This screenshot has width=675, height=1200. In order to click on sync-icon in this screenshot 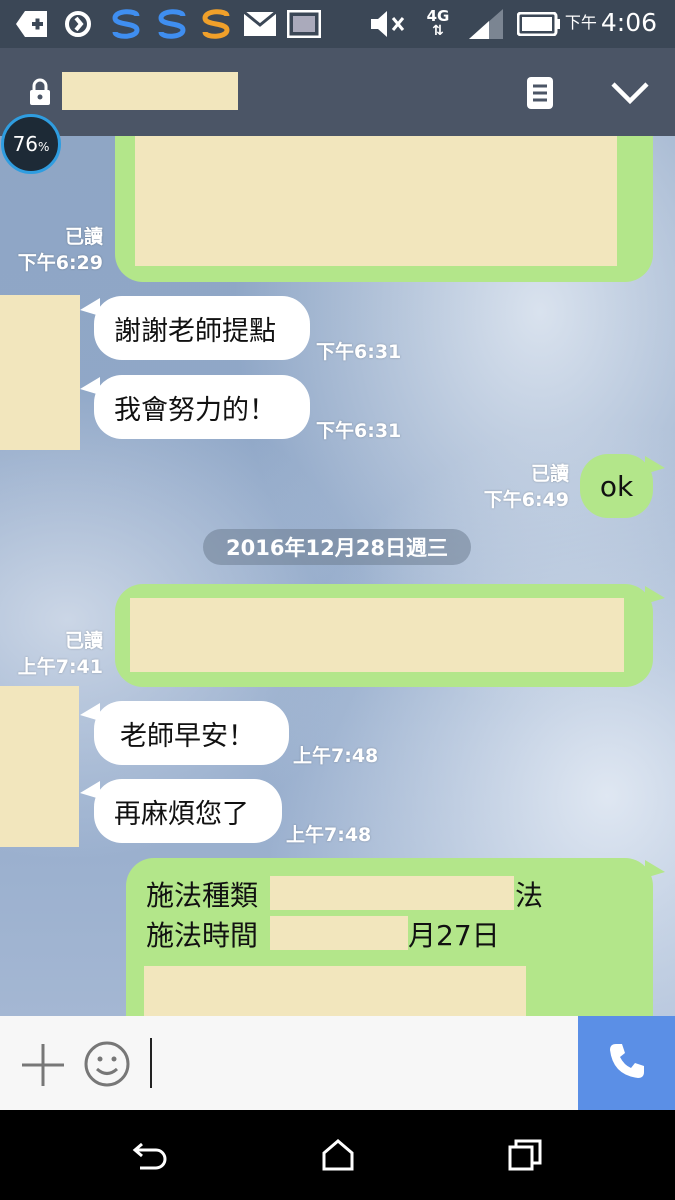, I will do `click(78, 24)`.